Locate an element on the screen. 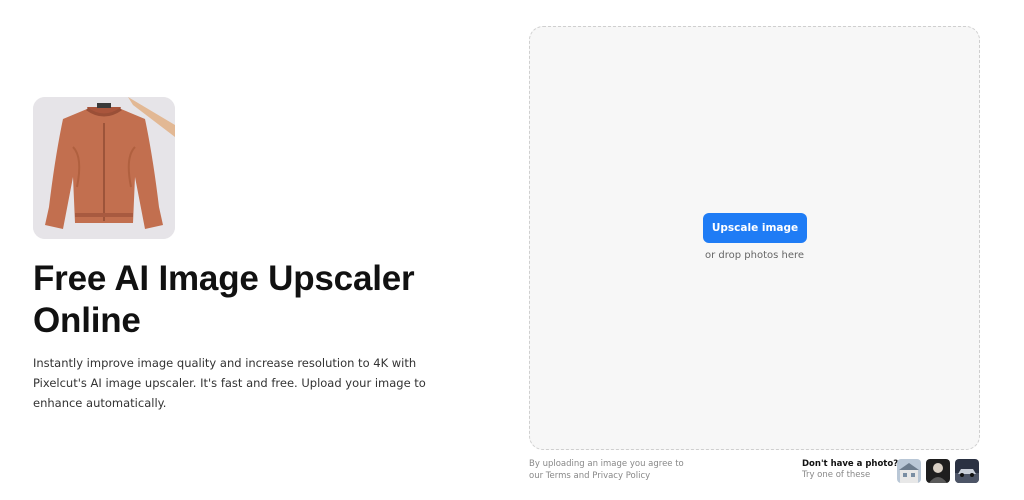  house-sample-icon is located at coordinates (909, 471).